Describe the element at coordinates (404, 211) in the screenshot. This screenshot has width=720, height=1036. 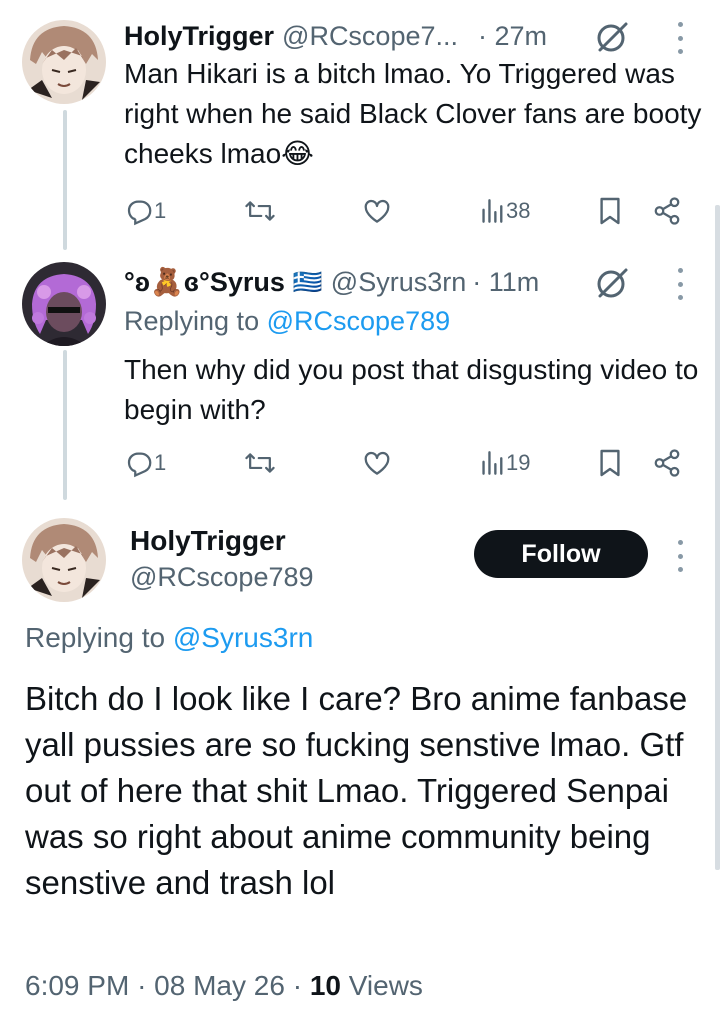
I see `action-bar: 1 38` at that location.